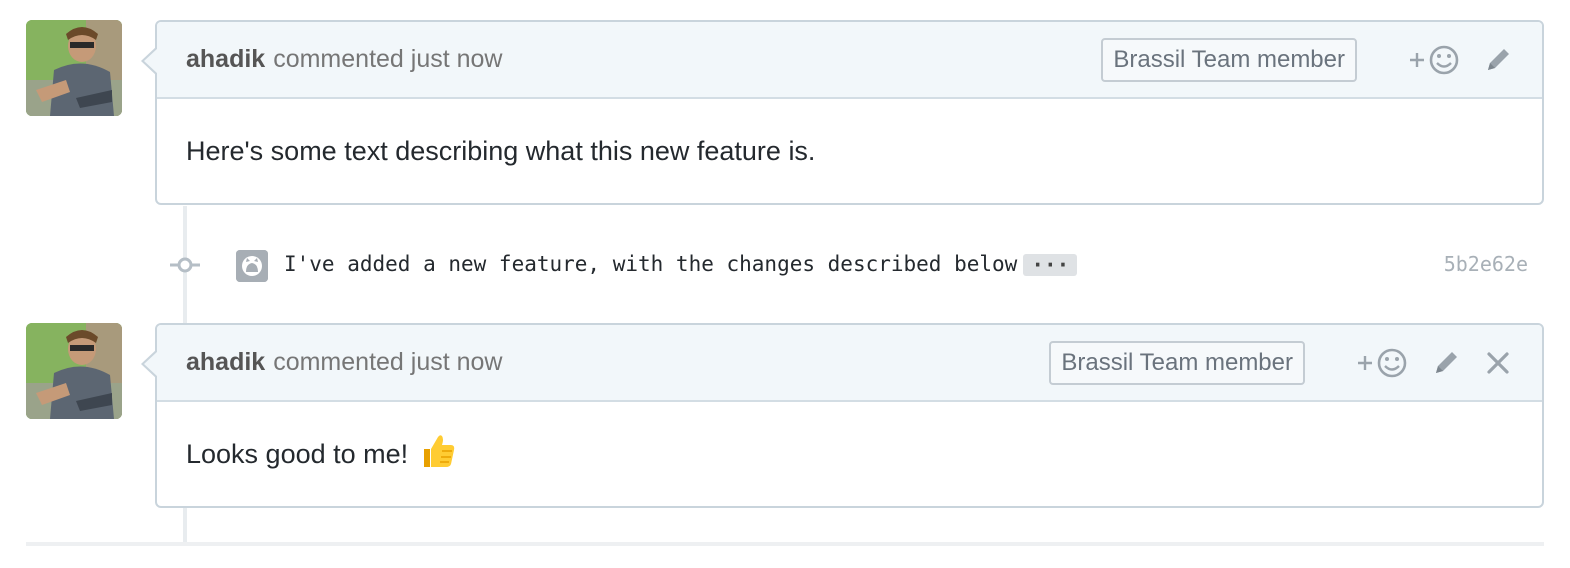 The width and height of the screenshot is (1570, 568). I want to click on close-icon, so click(1498, 363).